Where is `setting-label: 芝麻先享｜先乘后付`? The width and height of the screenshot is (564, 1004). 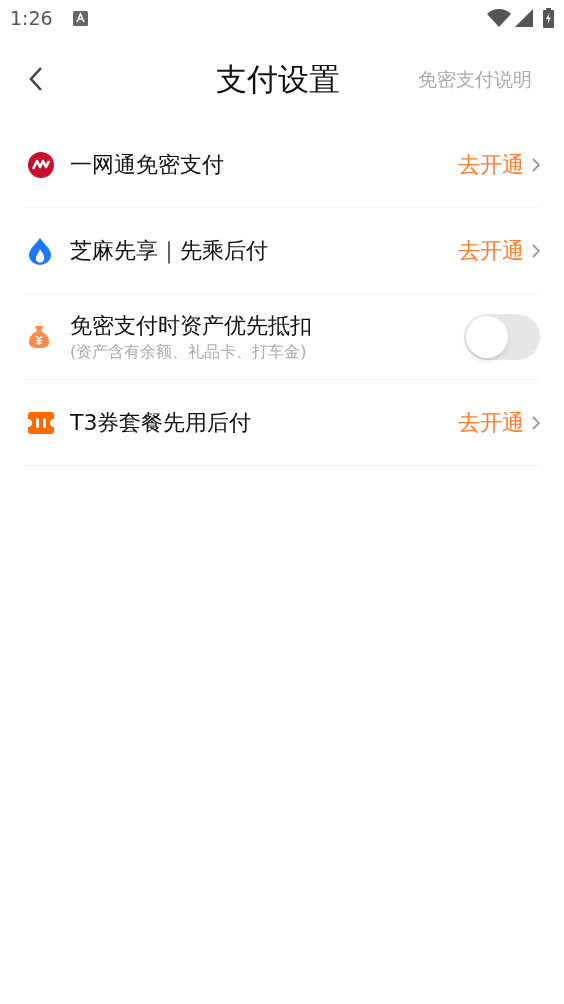 setting-label: 芝麻先享｜先乘后付 is located at coordinates (169, 251).